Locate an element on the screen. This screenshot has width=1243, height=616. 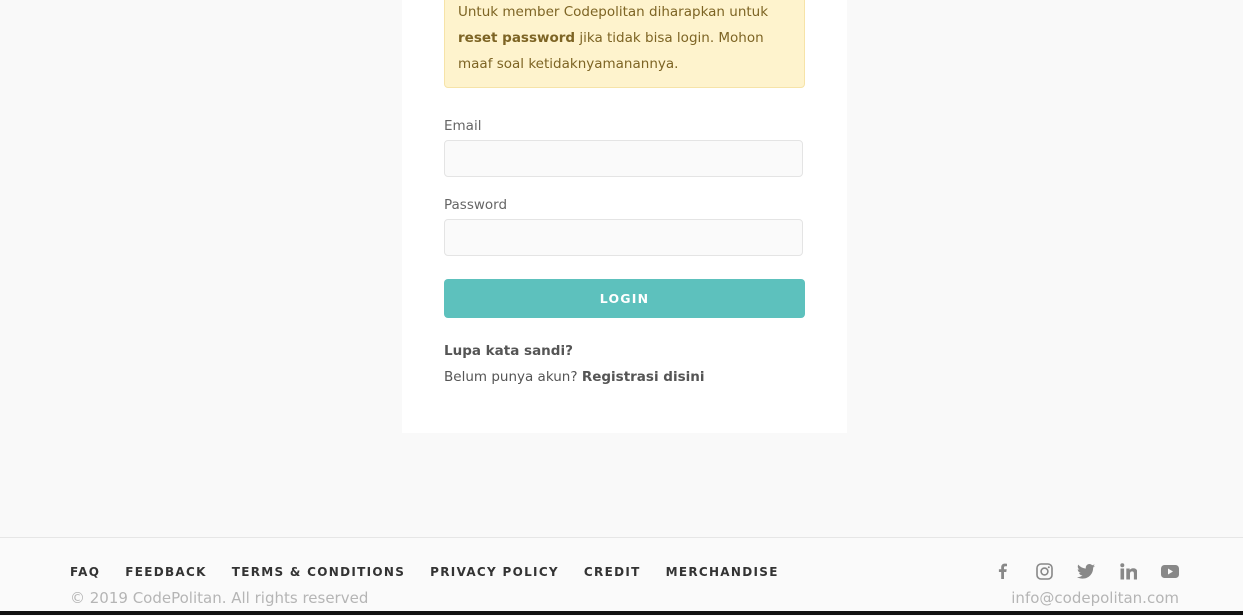
register-prompt: Belum punya akun? is located at coordinates (511, 377).